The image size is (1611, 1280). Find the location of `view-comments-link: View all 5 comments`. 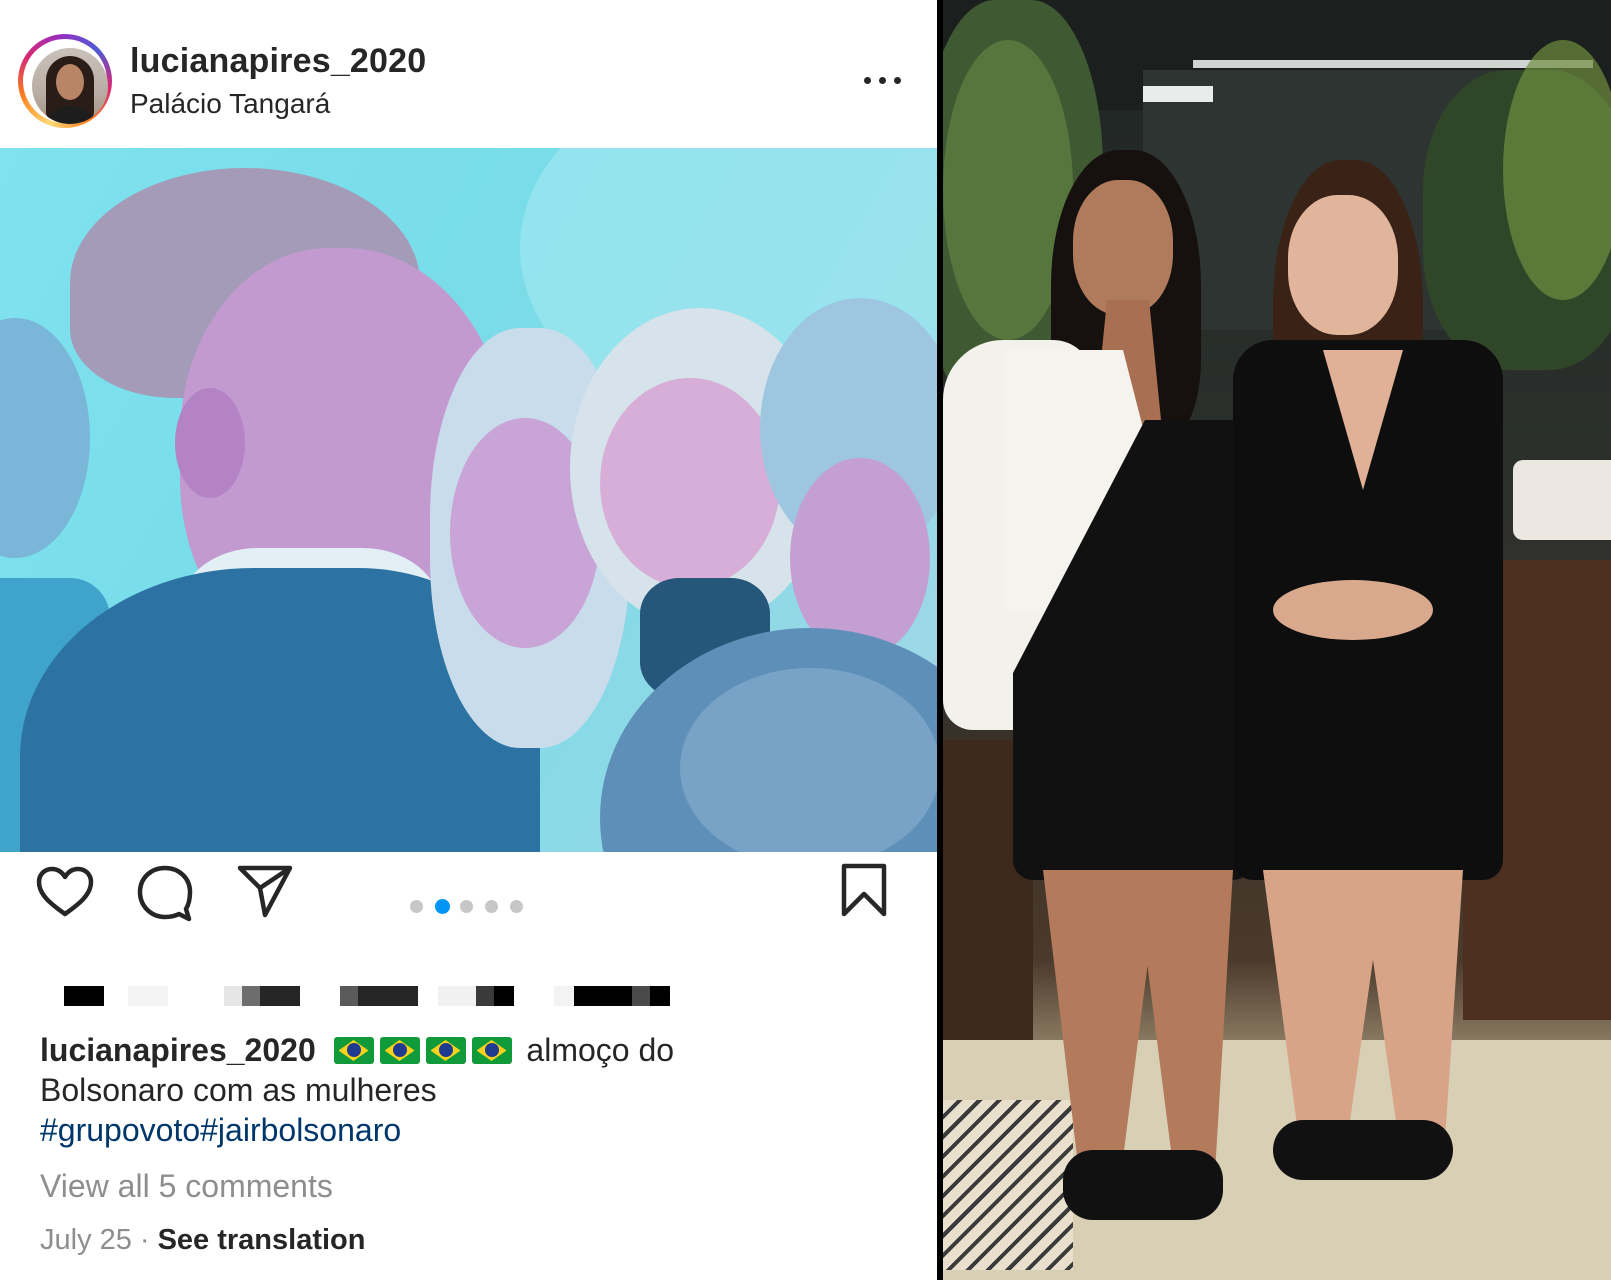

view-comments-link: View all 5 comments is located at coordinates (186, 1186).